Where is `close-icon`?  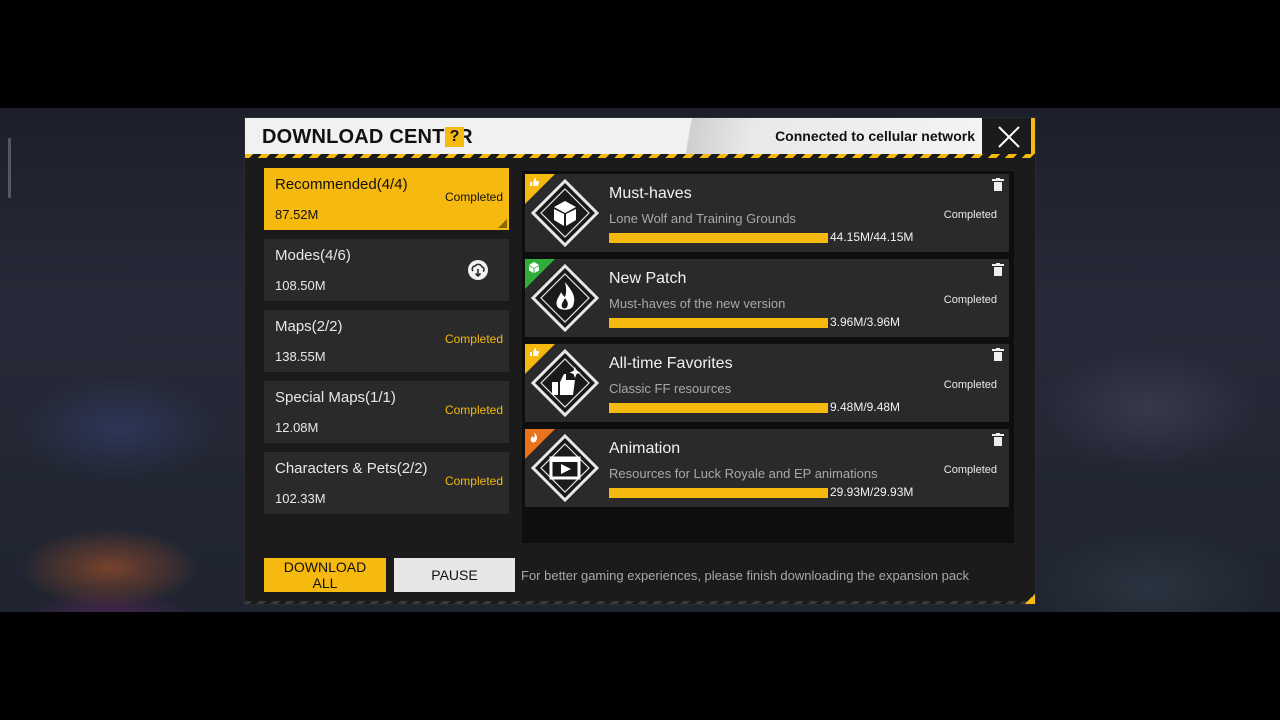 close-icon is located at coordinates (1008, 137).